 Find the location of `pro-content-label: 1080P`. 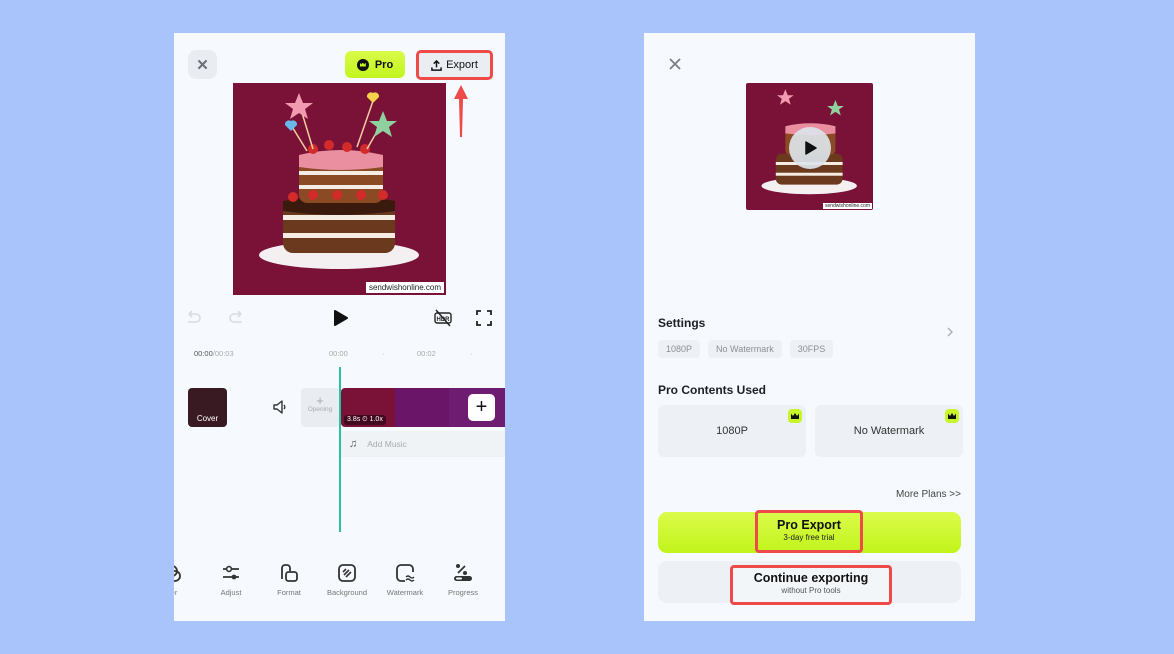

pro-content-label: 1080P is located at coordinates (732, 431).